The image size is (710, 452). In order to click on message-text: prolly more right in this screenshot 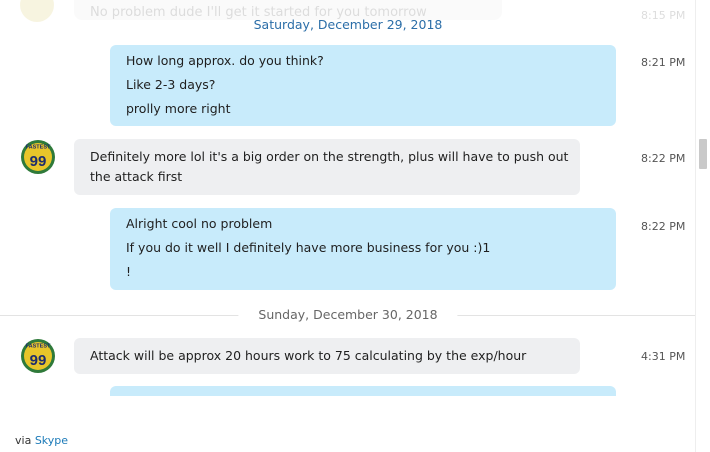, I will do `click(178, 108)`.